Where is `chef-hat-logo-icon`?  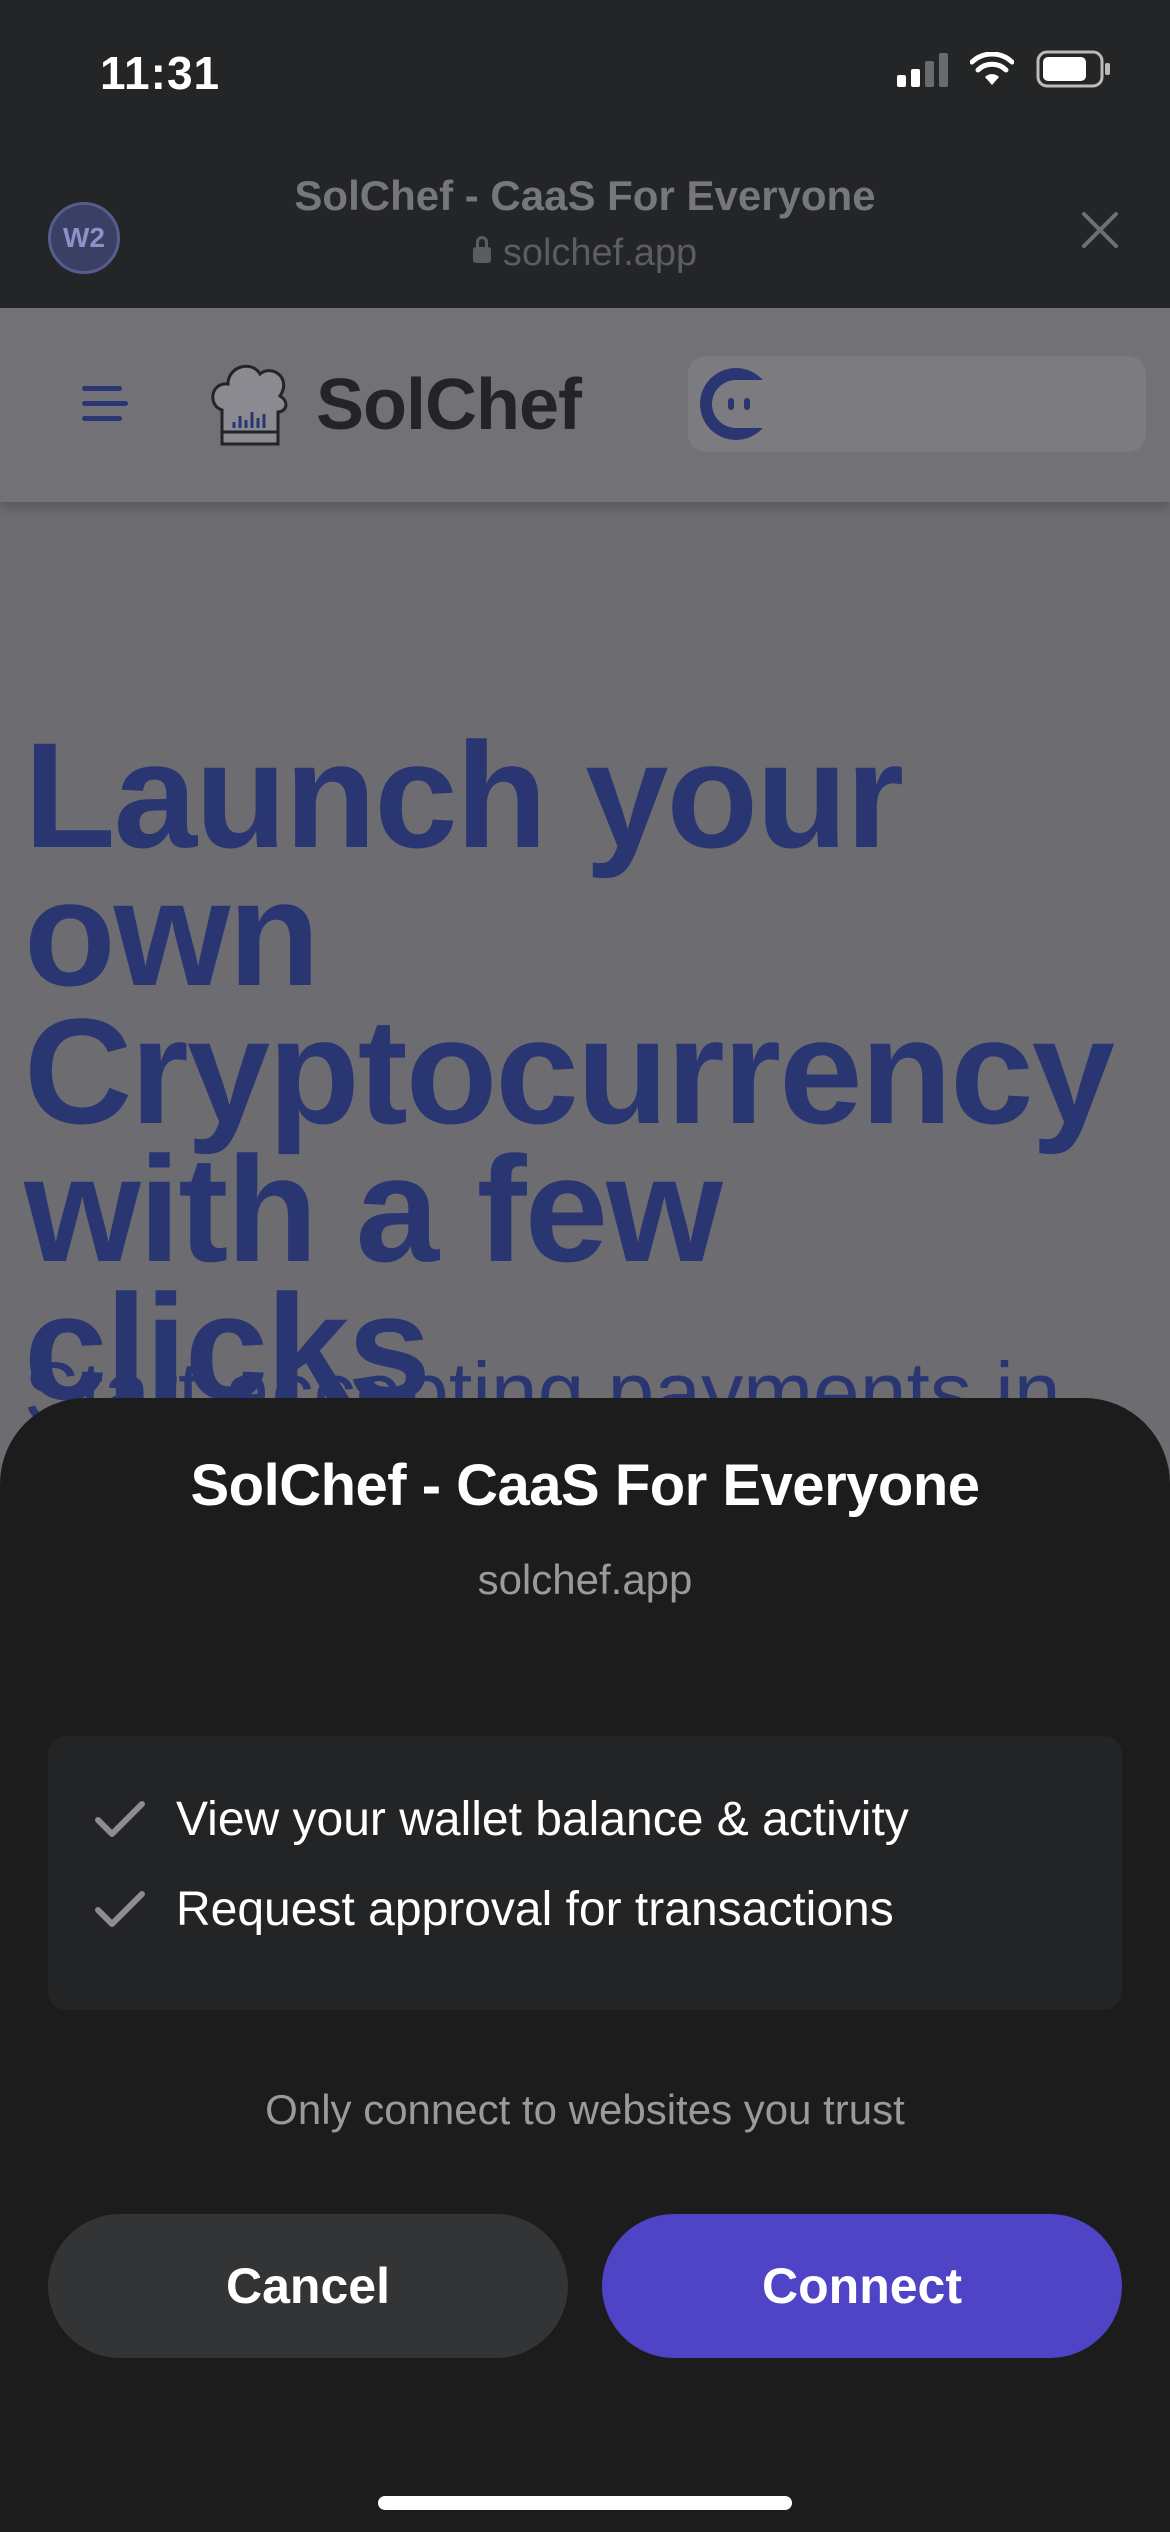 chef-hat-logo-icon is located at coordinates (249, 405).